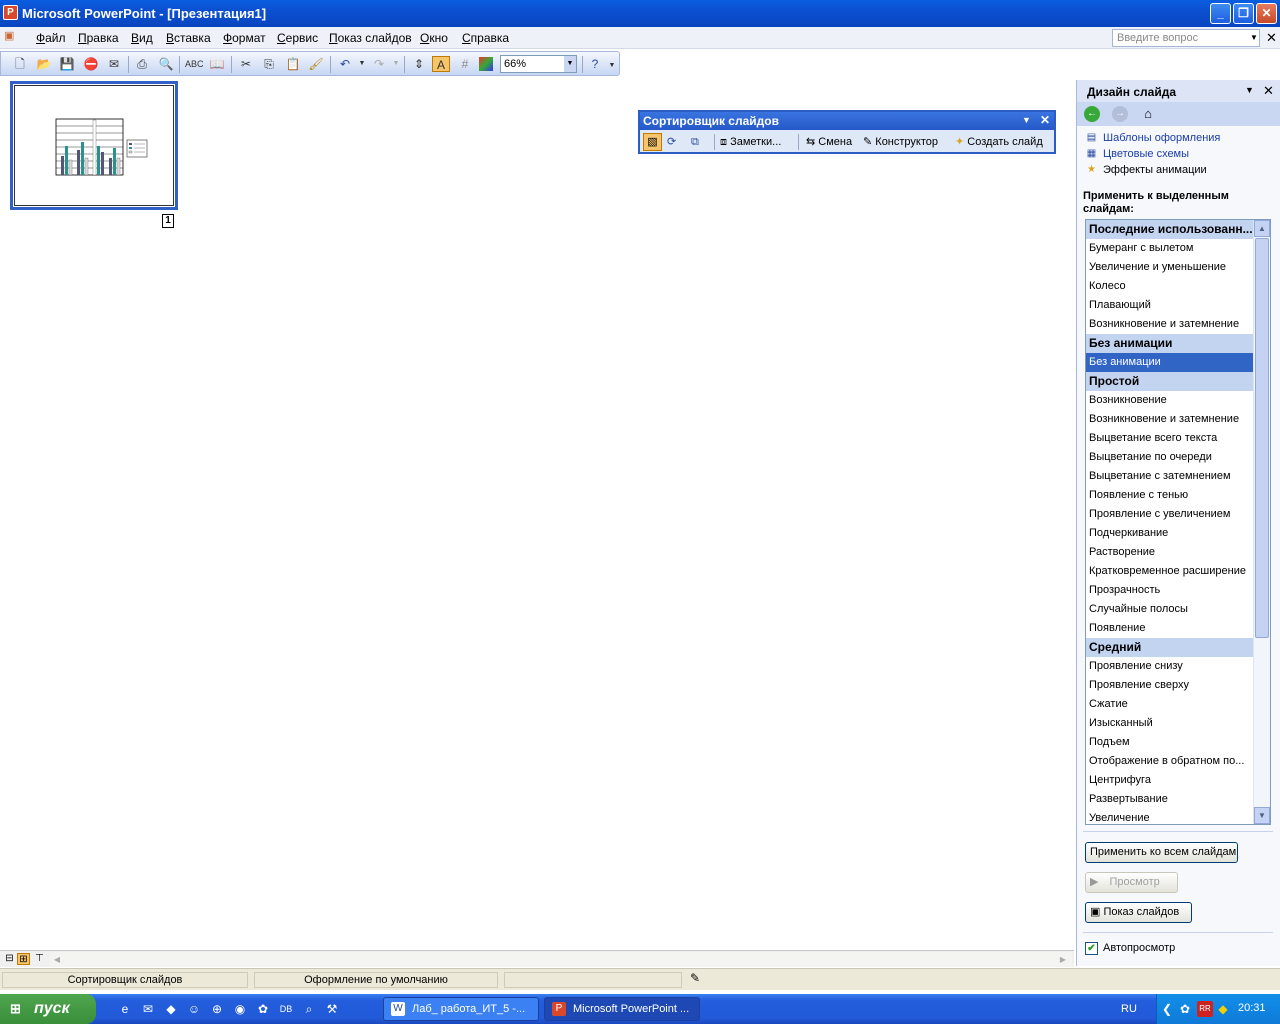 The image size is (1280, 1024). What do you see at coordinates (1169, 723) in the screenshot?
I see `list-item: Изысканный` at bounding box center [1169, 723].